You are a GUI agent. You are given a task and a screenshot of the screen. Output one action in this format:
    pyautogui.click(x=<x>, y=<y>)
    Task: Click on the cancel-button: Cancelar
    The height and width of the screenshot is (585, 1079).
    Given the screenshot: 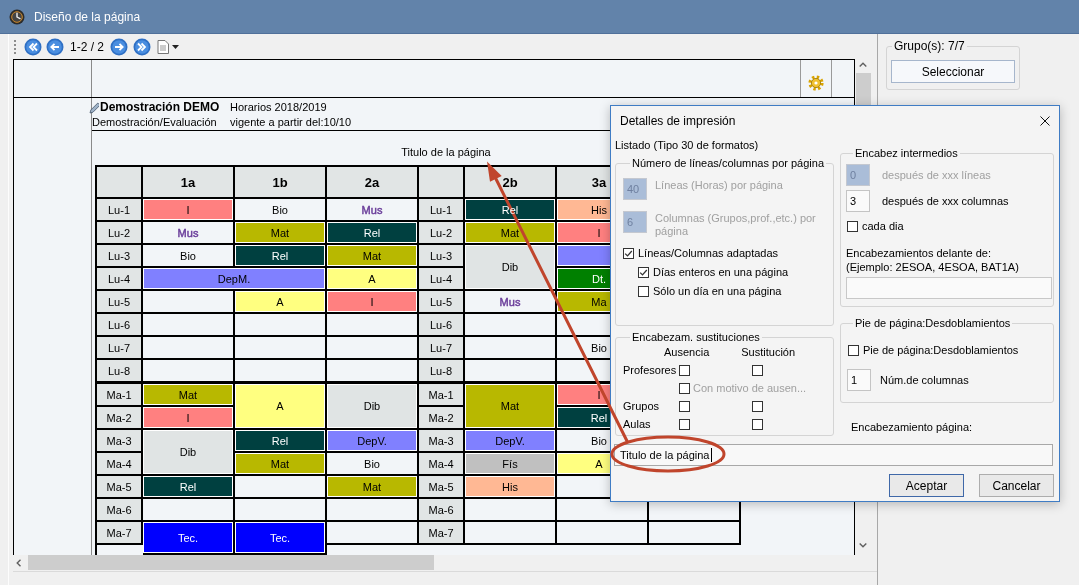 What is the action you would take?
    pyautogui.click(x=1016, y=485)
    